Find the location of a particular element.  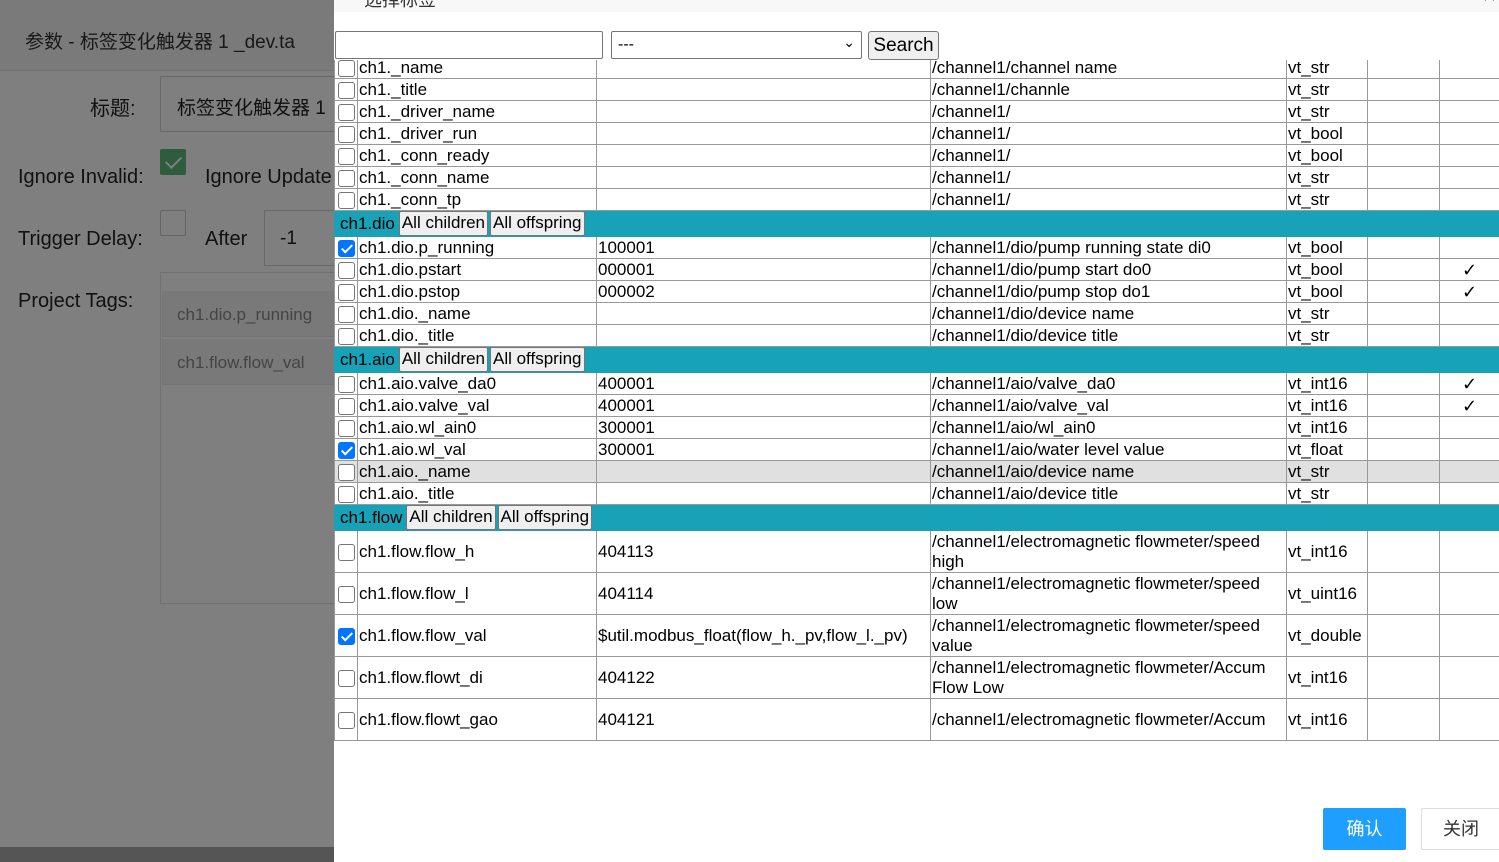

tag-name-cell: ch1.dio.pstop is located at coordinates (477, 291).